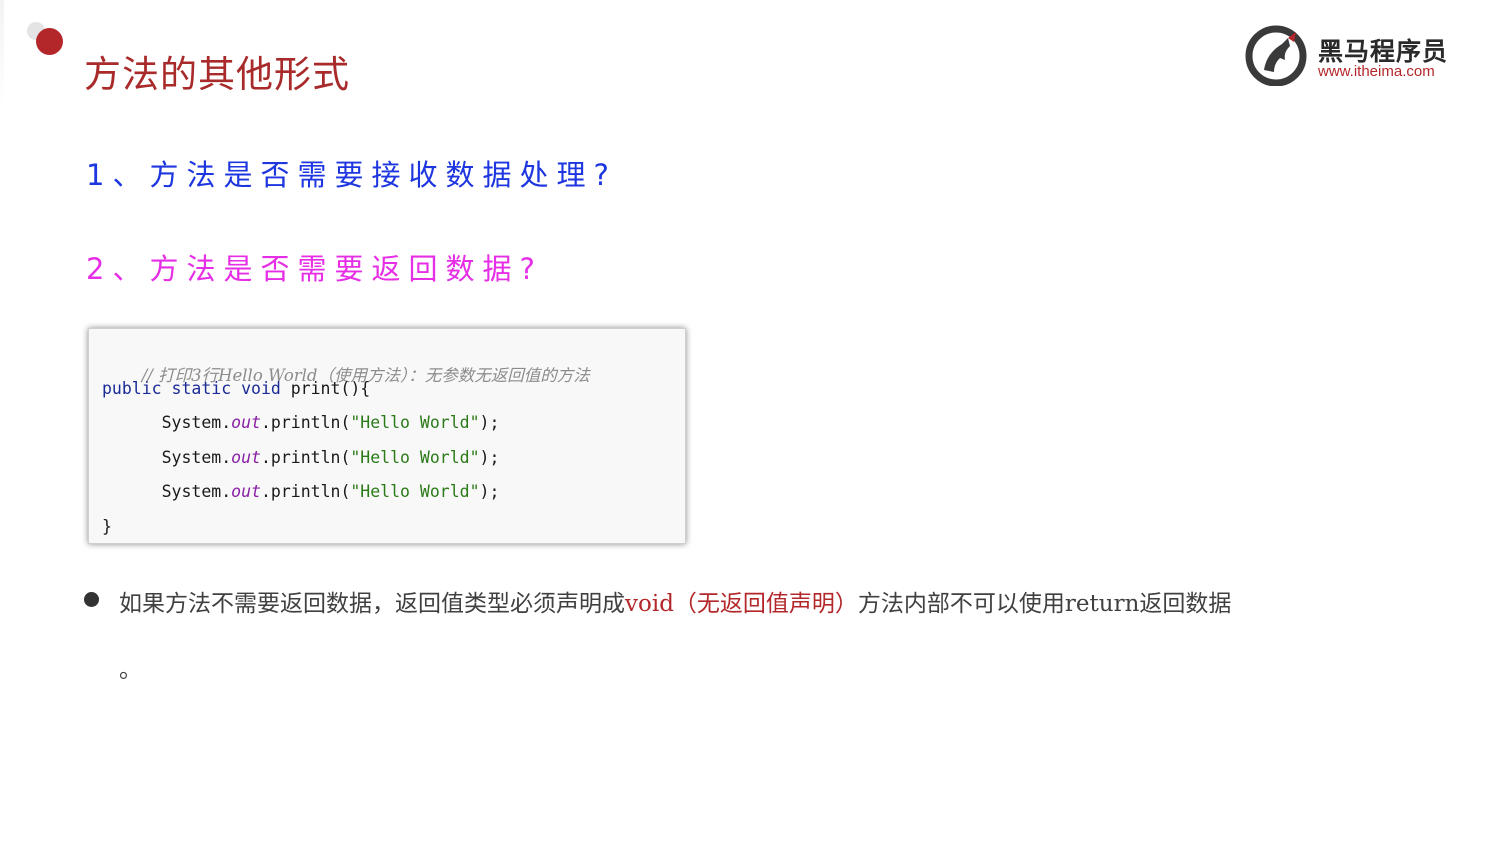 This screenshot has width=1511, height=848. What do you see at coordinates (314, 269) in the screenshot?
I see `question-return-data: 2、方法是否需要返回数据?` at bounding box center [314, 269].